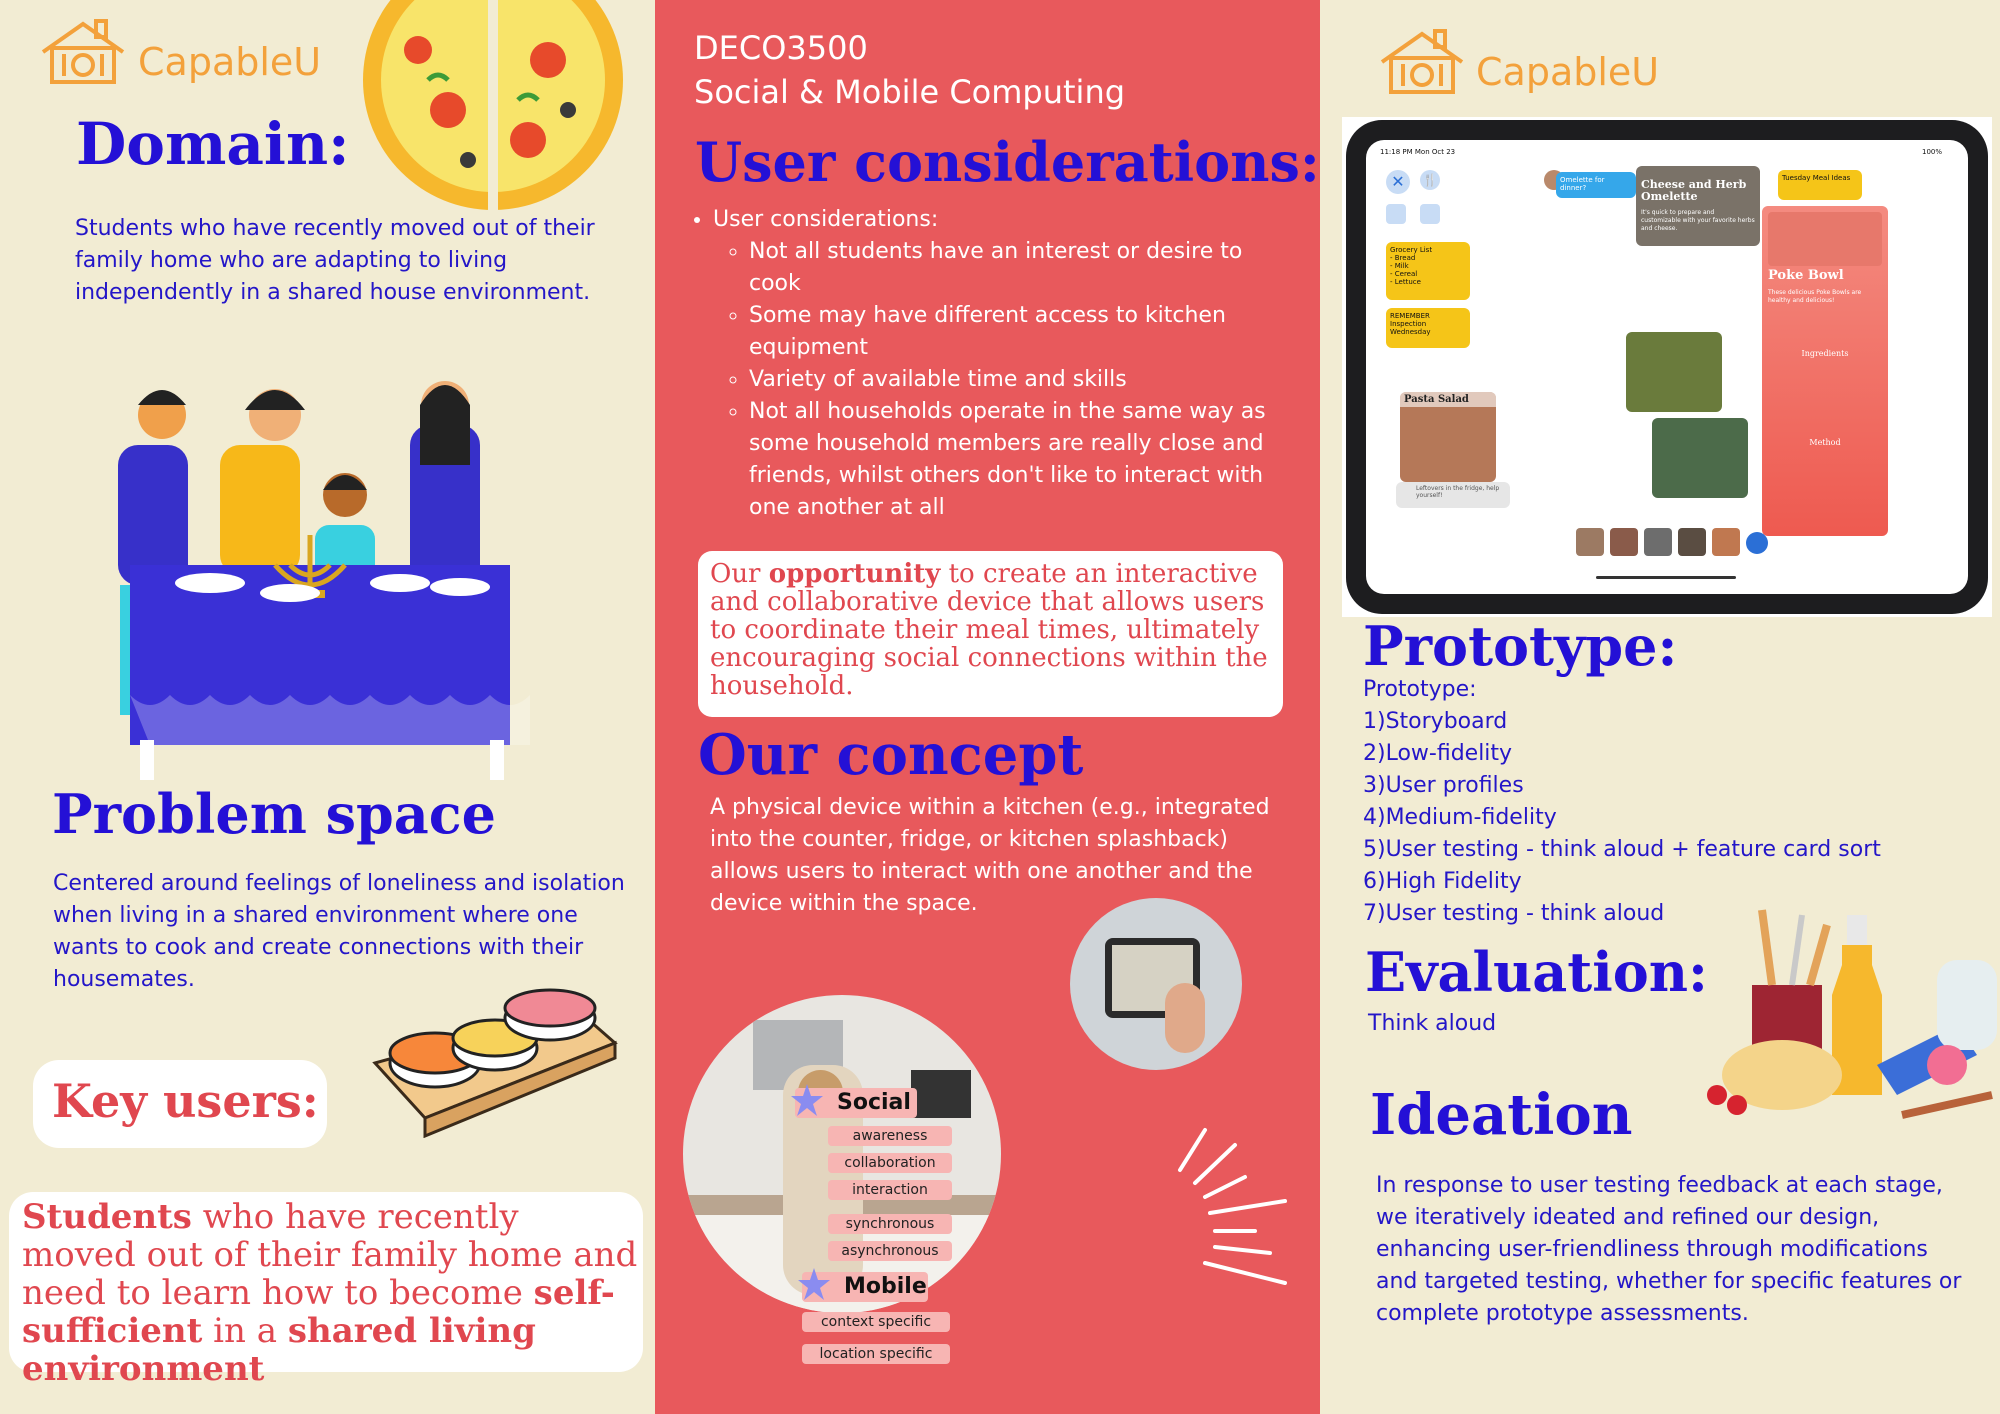 Image resolution: width=2000 pixels, height=1414 pixels. Describe the element at coordinates (1435, 721) in the screenshot. I see `prototype-step: 1)Storyboard` at that location.